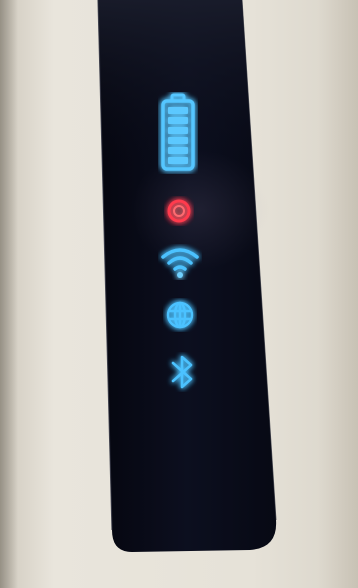 Image resolution: width=358 pixels, height=588 pixels. I want to click on battery-icon, so click(178, 132).